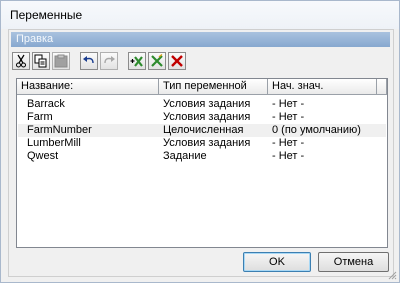  I want to click on column-header-type: Тип переменной, so click(213, 87).